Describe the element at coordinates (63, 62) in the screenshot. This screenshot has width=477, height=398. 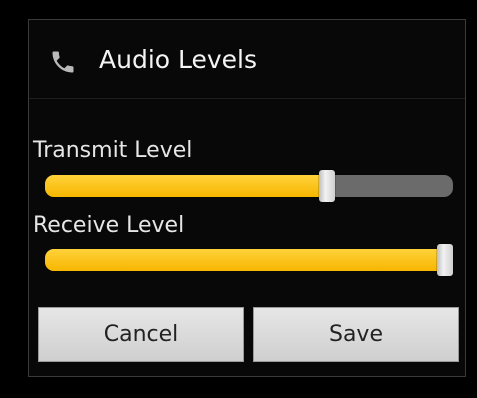
I see `phone-icon` at that location.